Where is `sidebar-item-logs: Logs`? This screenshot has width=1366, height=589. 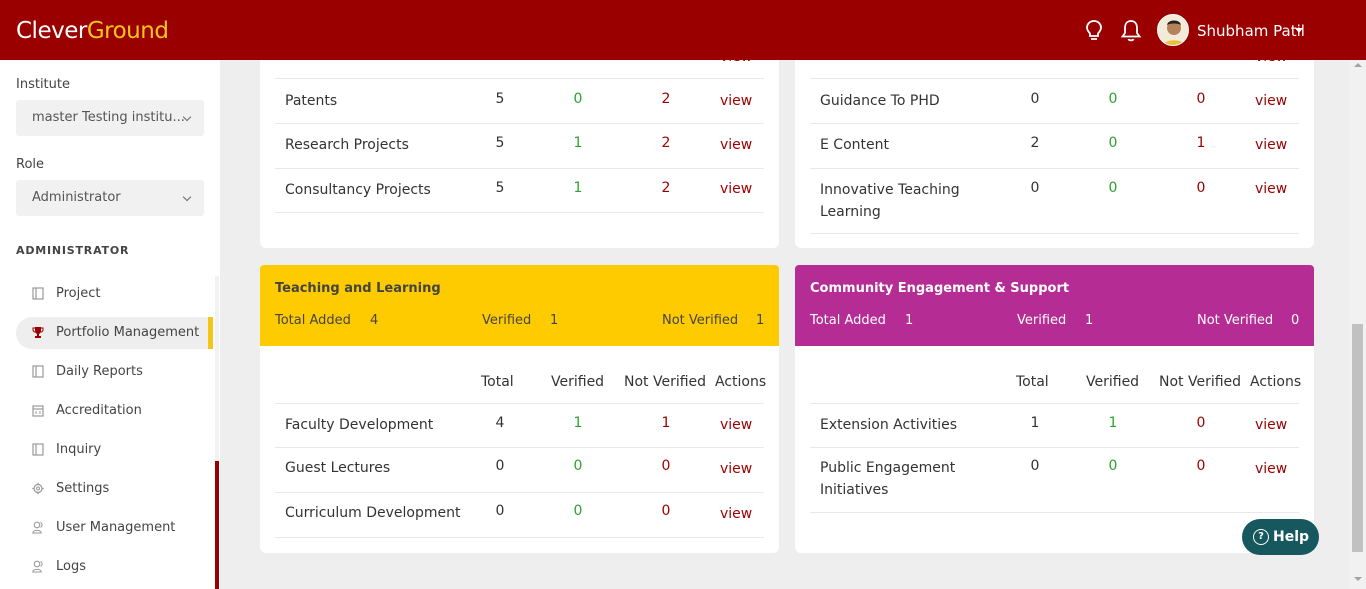
sidebar-item-logs: Logs is located at coordinates (114, 567).